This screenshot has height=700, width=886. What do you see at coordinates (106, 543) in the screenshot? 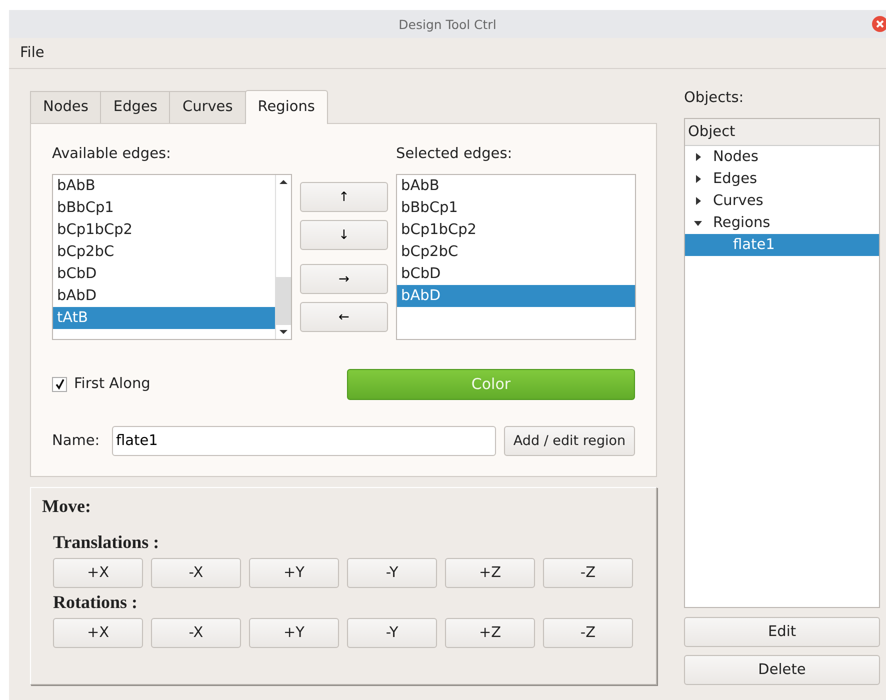
I see `group-label: Translations :` at bounding box center [106, 543].